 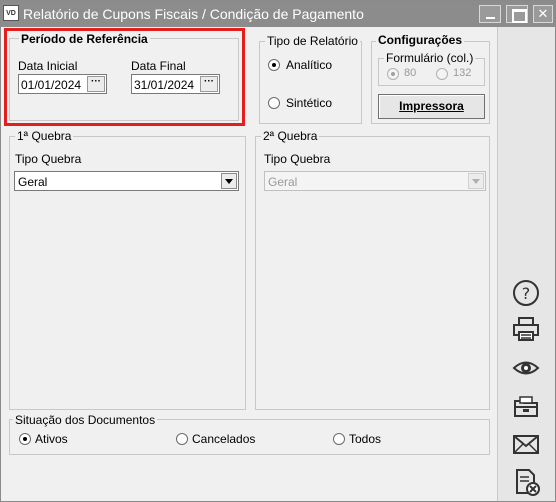 What do you see at coordinates (393, 74) in the screenshot?
I see `radio-80-col` at bounding box center [393, 74].